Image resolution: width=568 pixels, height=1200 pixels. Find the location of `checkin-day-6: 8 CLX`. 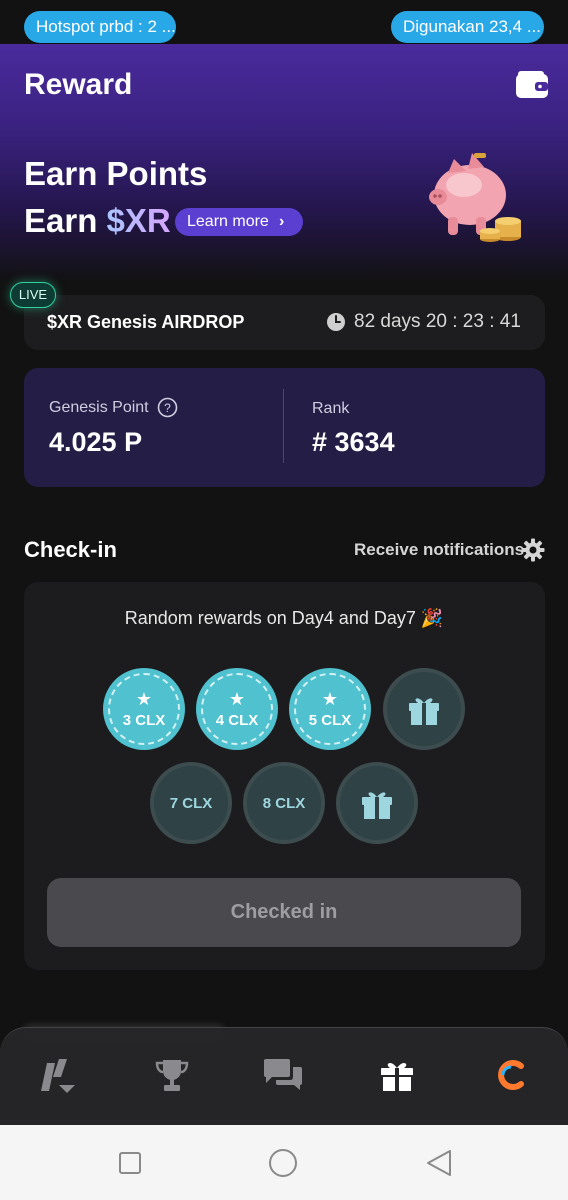

checkin-day-6: 8 CLX is located at coordinates (284, 803).